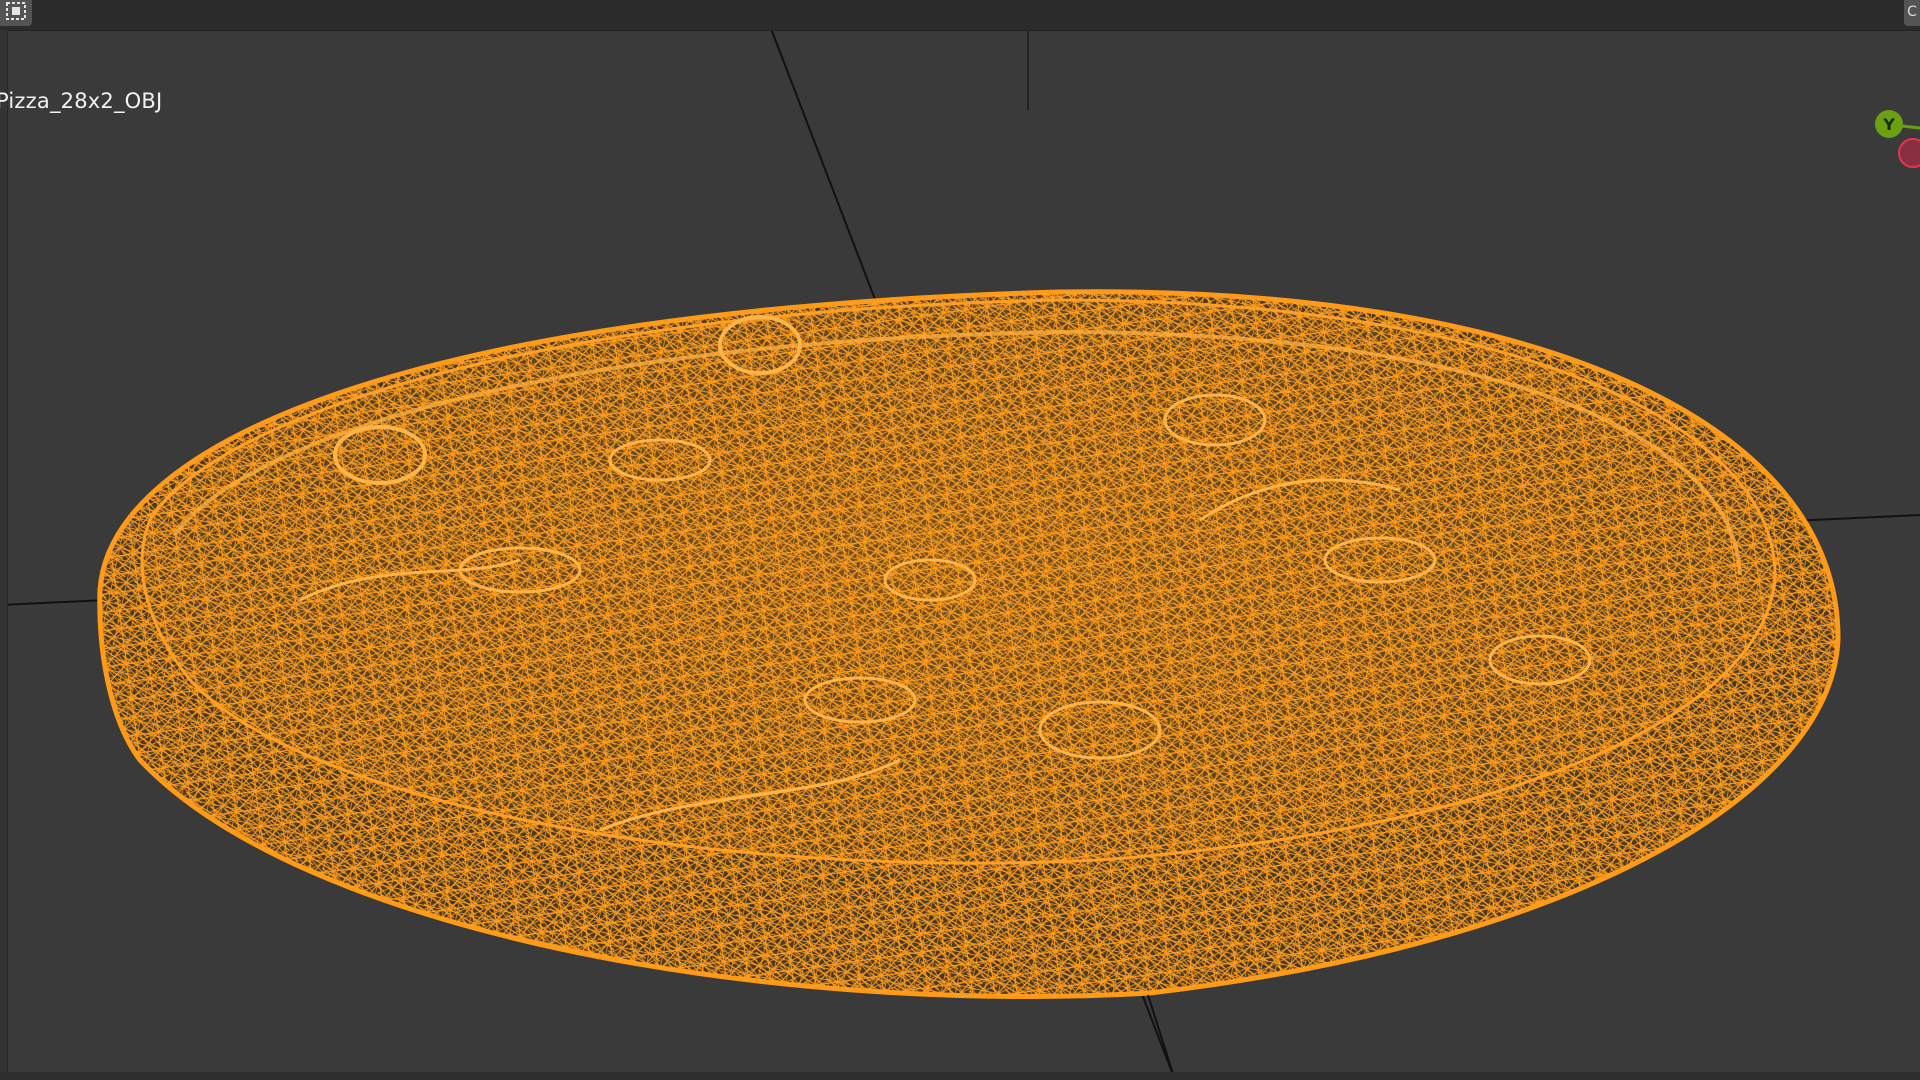 This screenshot has width=1920, height=1080. Describe the element at coordinates (1909, 153) in the screenshot. I see `gizmo-negative-x-axis-button` at that location.